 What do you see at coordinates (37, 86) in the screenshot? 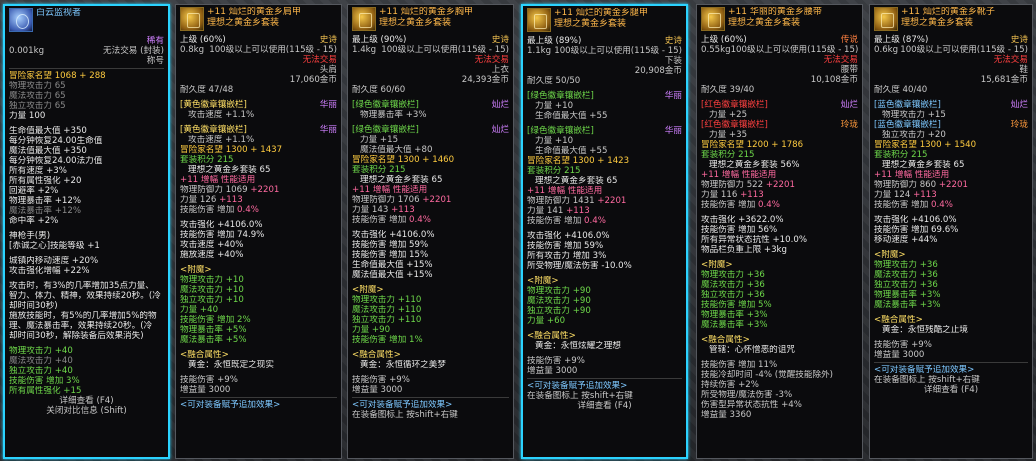
I see `stat-line: 物理攻击力 65` at bounding box center [37, 86].